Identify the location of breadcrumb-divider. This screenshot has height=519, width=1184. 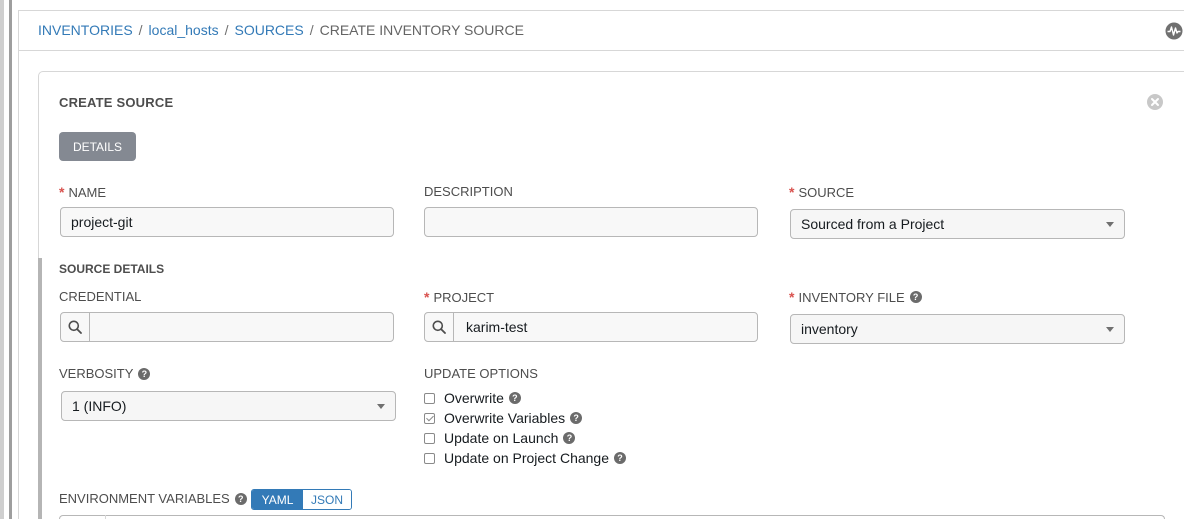
(601, 50).